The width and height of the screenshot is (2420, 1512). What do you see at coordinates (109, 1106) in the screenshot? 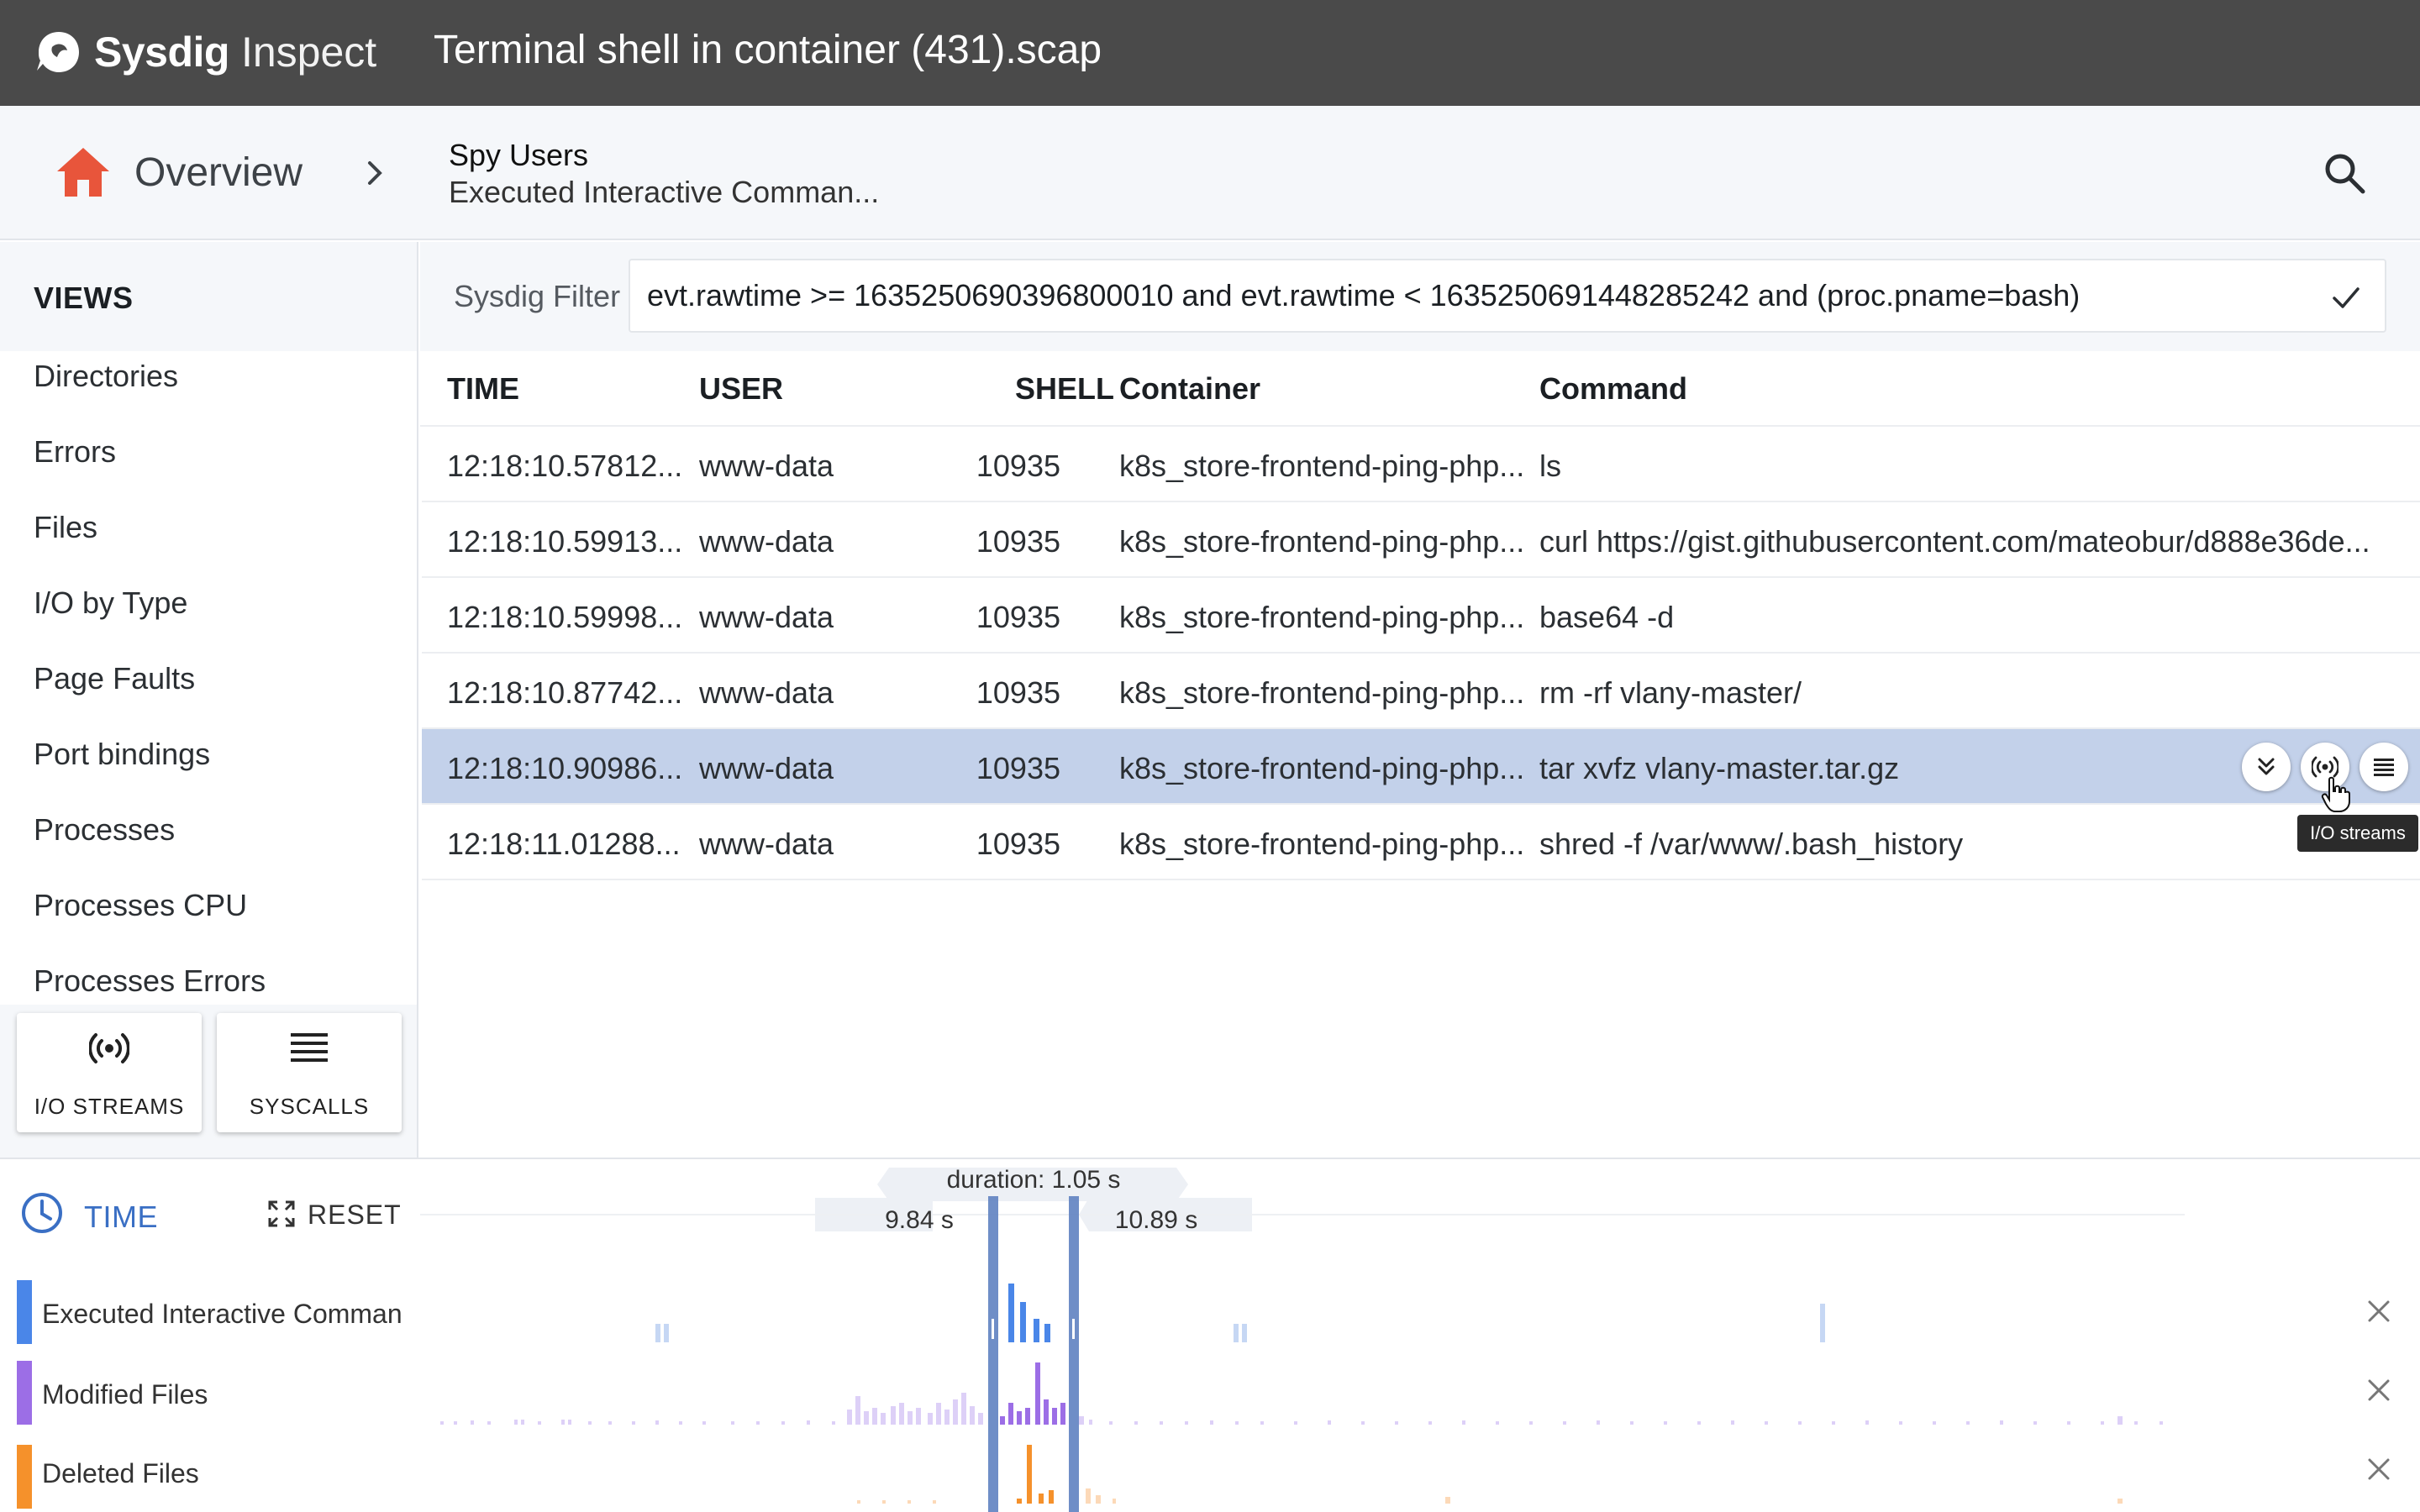
I see `io-streams-button-label: I/O STREAMS` at bounding box center [109, 1106].